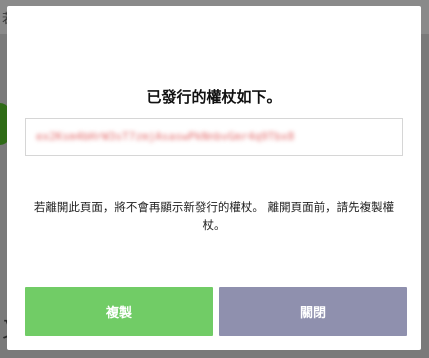 Image resolution: width=429 pixels, height=358 pixels. I want to click on close-button: 關閉, so click(313, 311).